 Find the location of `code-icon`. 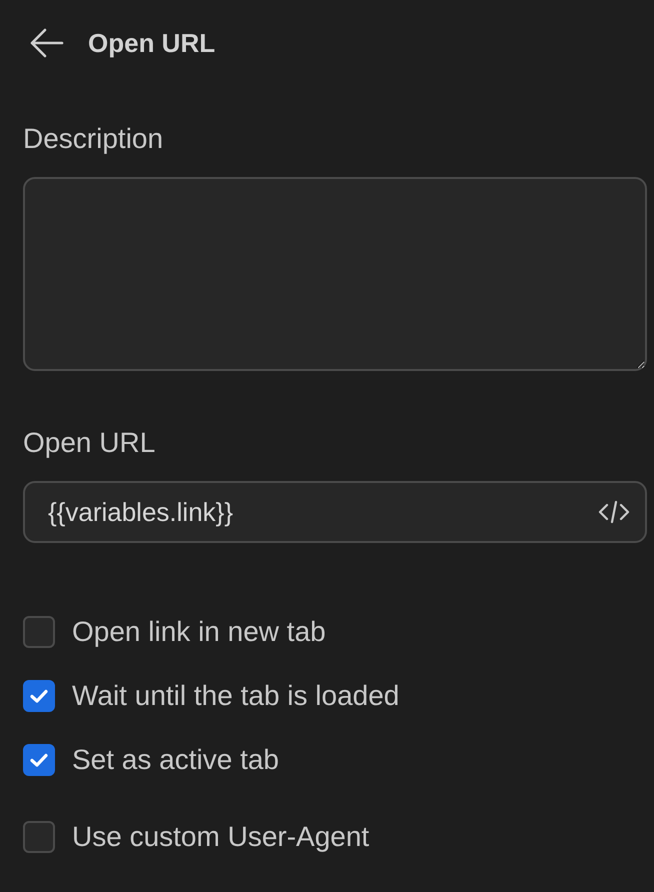

code-icon is located at coordinates (614, 512).